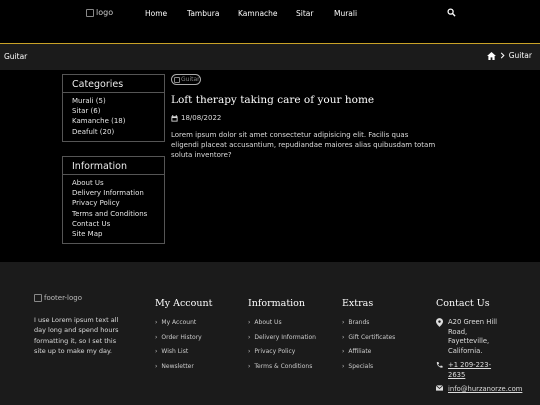  I want to click on calendar-icon, so click(174, 118).